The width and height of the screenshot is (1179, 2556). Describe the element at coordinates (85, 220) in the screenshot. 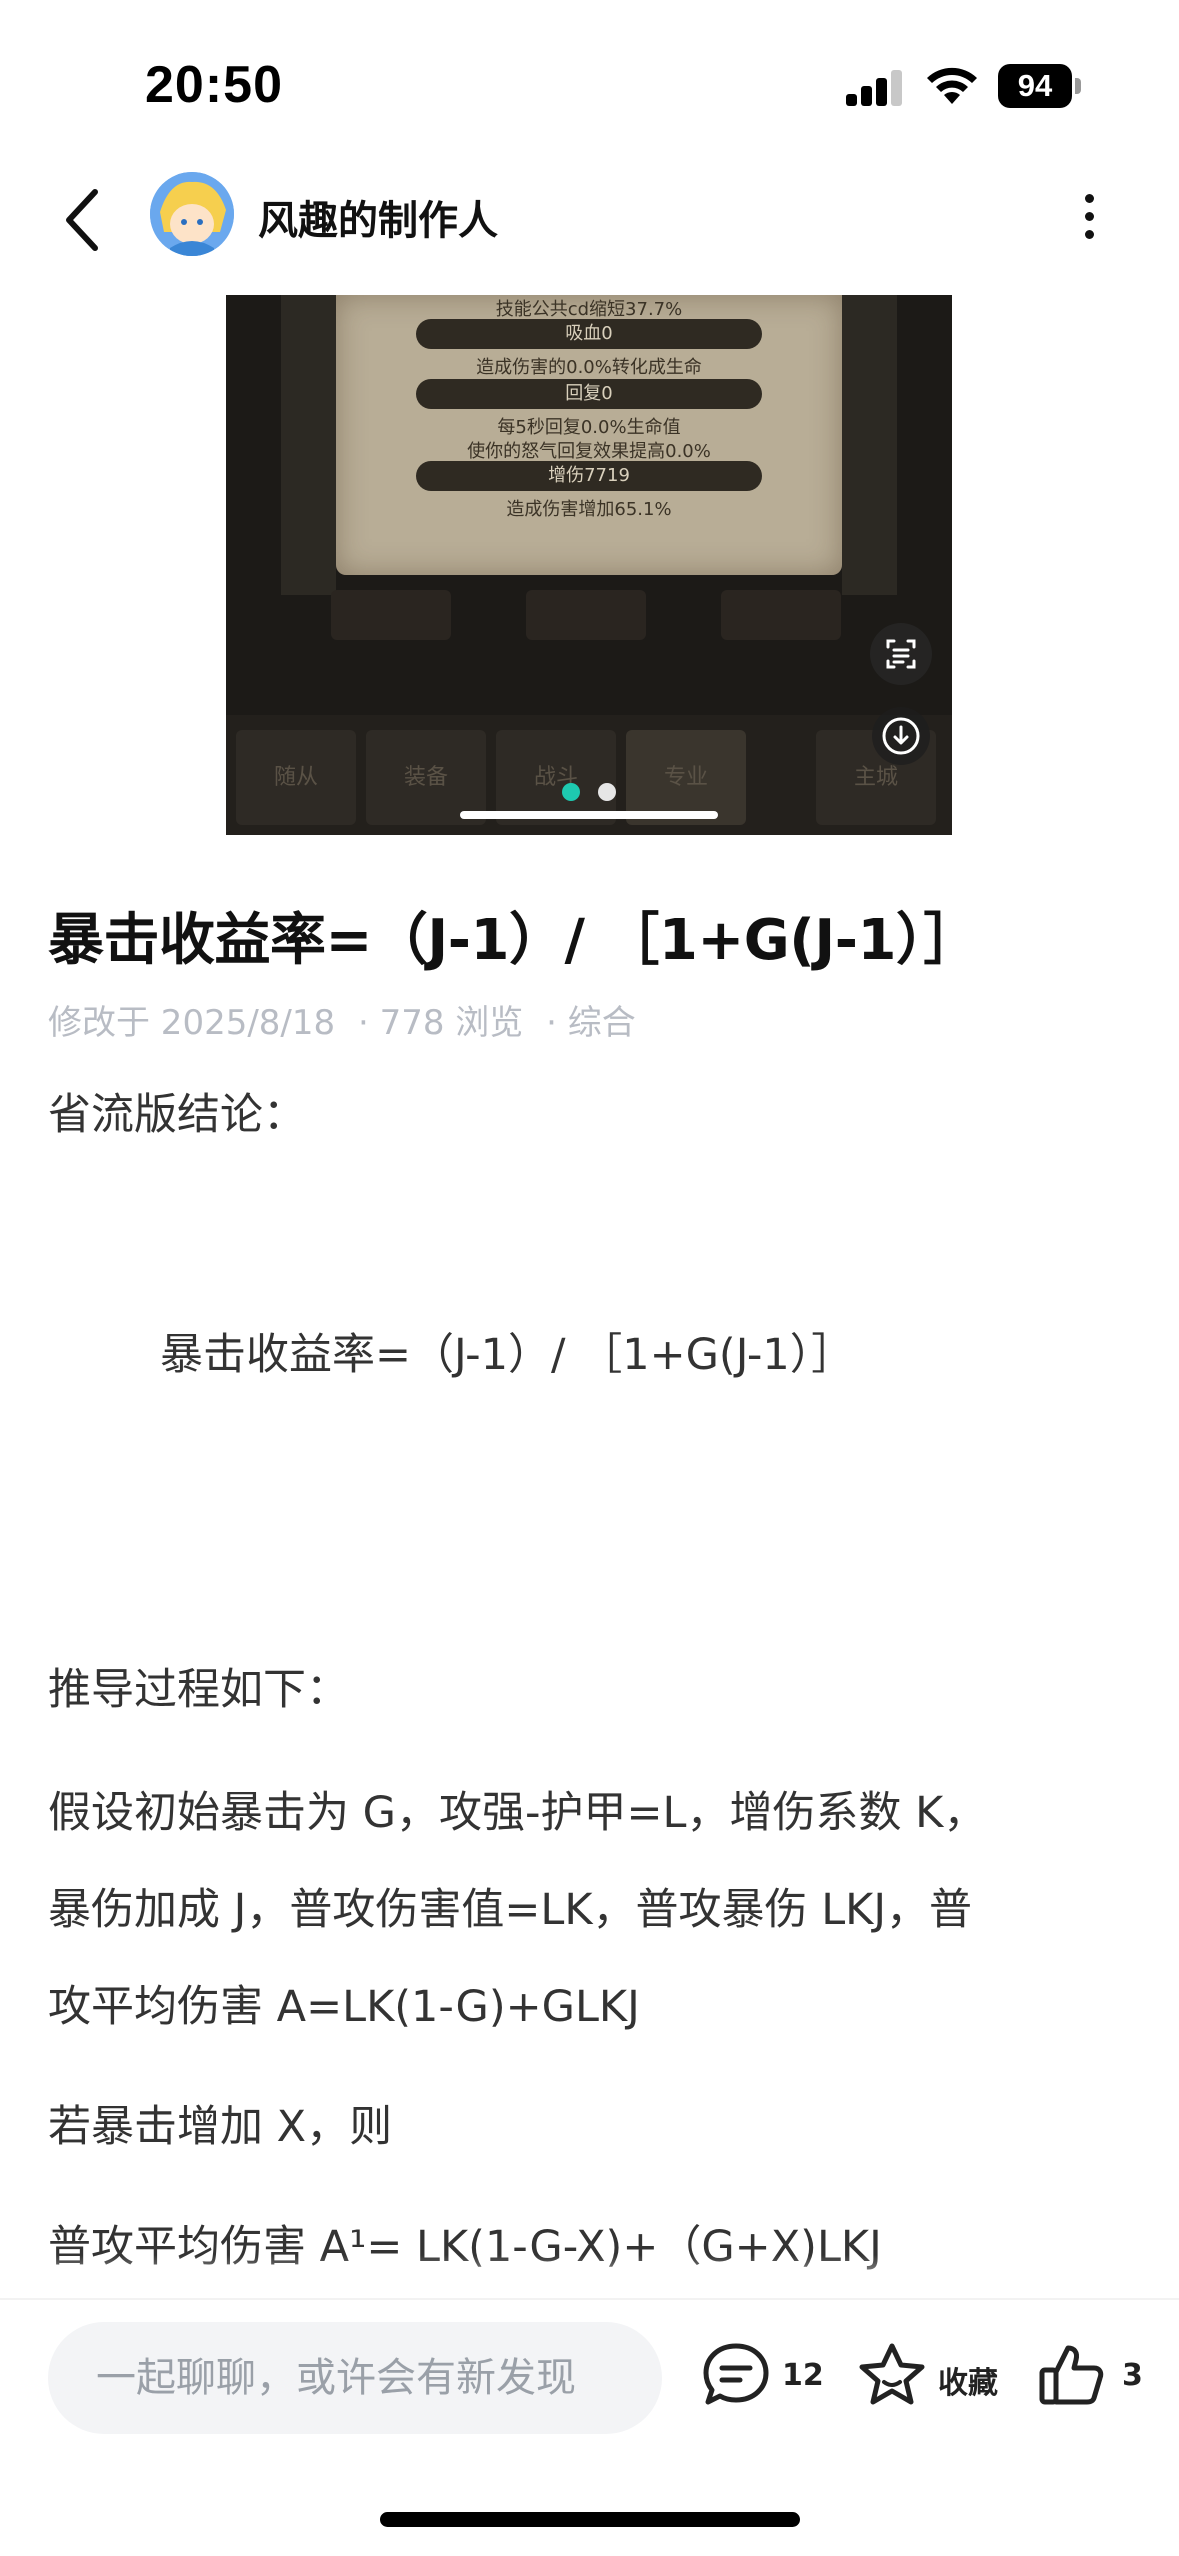

I see `back-icon` at that location.